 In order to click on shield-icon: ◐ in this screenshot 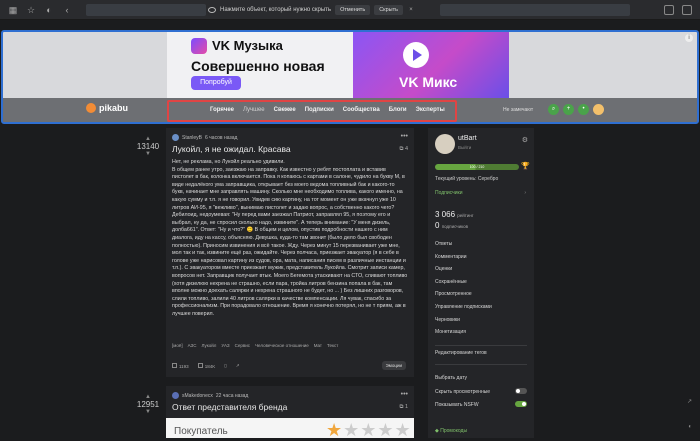, I will do `click(49, 10)`.